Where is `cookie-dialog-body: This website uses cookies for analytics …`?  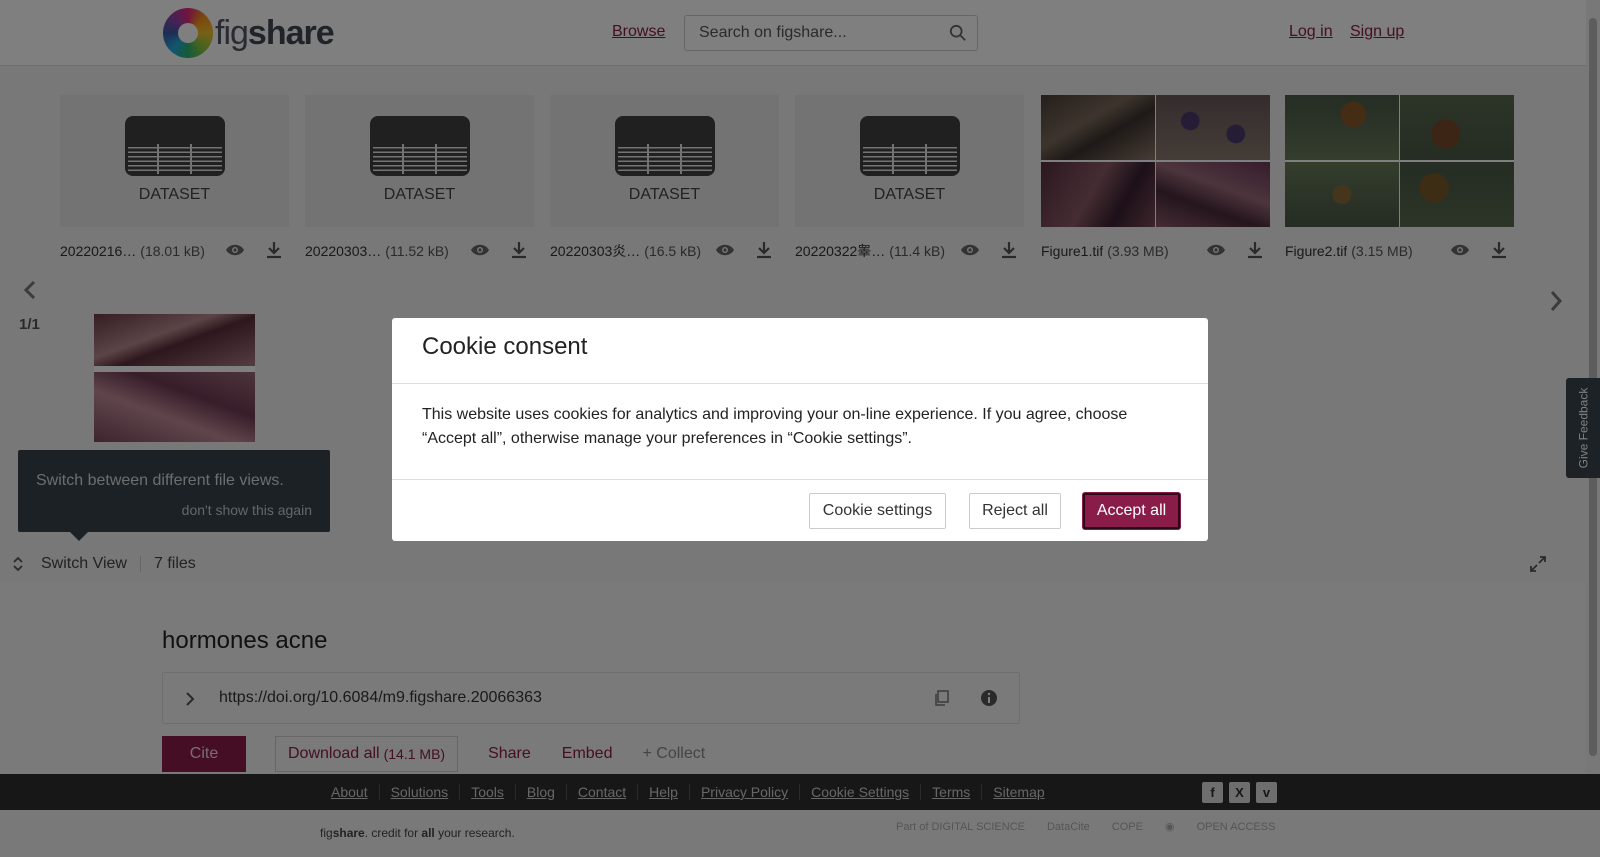 cookie-dialog-body: This website uses cookies for analytics … is located at coordinates (775, 426).